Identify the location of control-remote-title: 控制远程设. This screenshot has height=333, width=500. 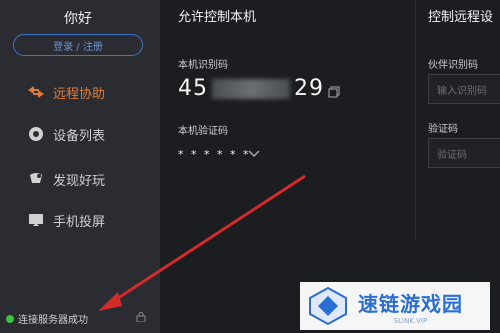
(461, 17).